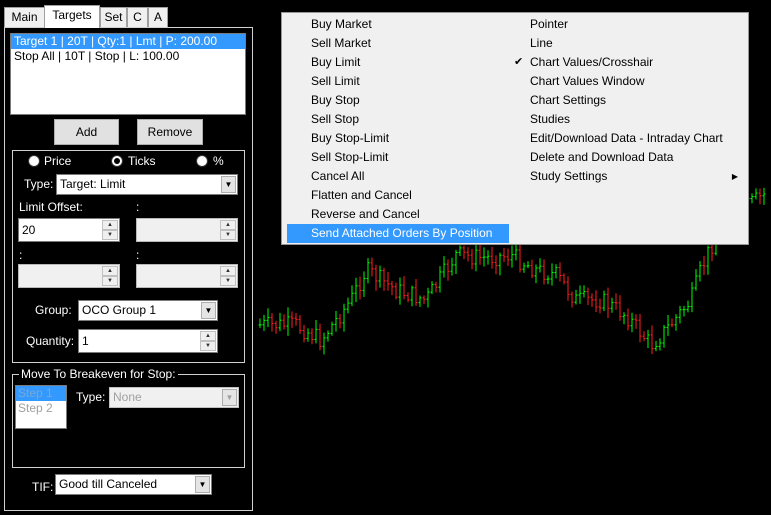 The image size is (771, 515). I want to click on breakeven-steps-list: Step 1 Step 2, so click(41, 407).